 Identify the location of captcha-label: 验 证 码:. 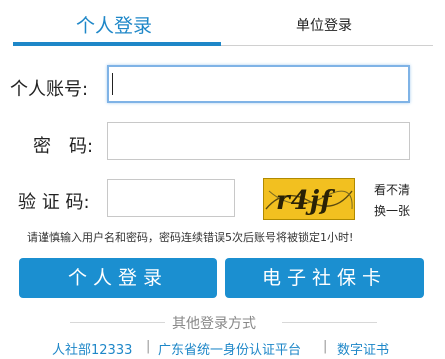
(54, 202).